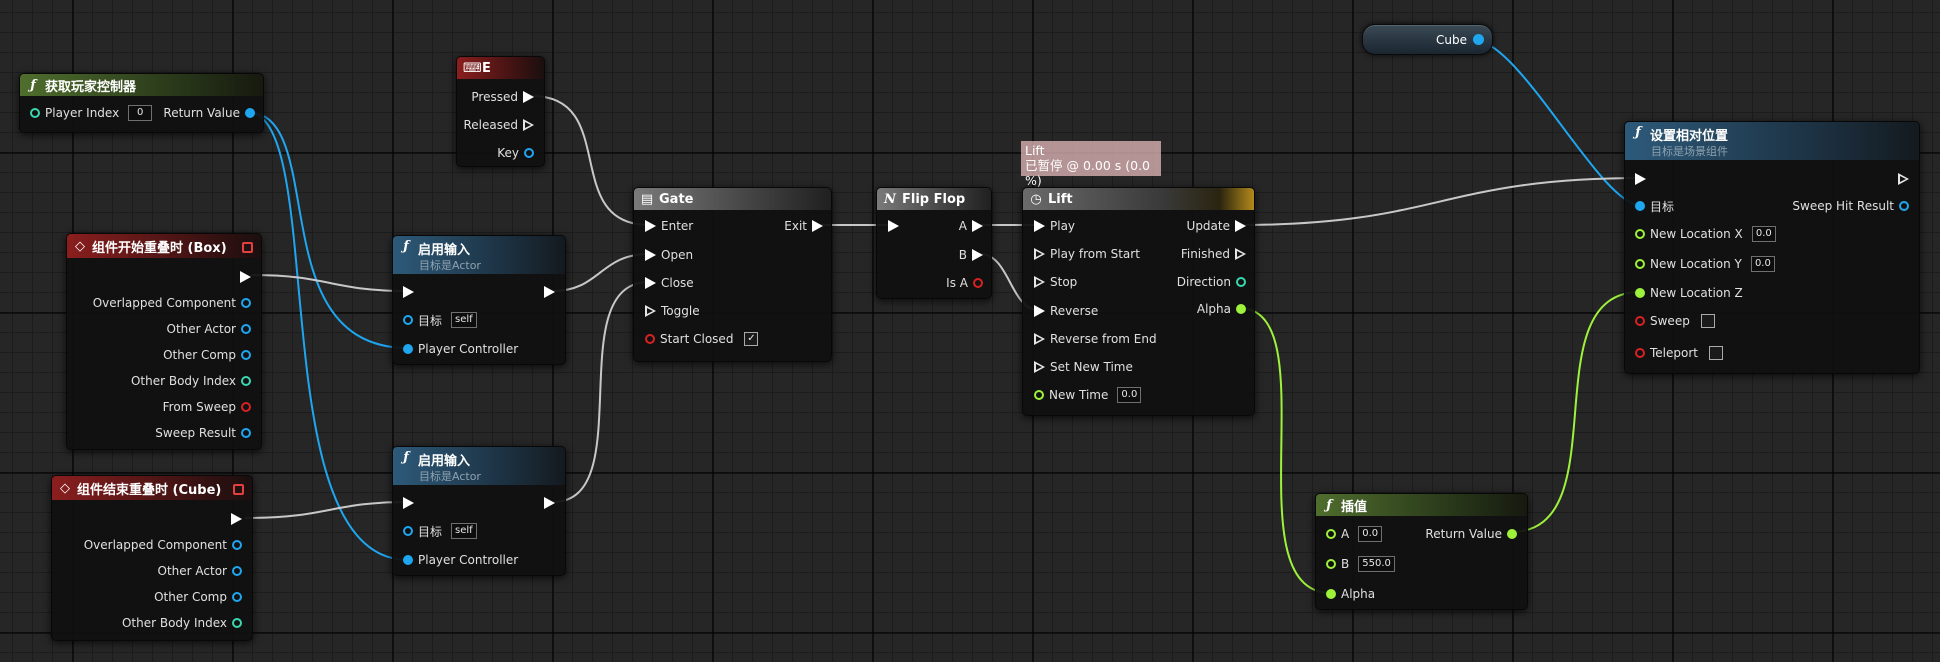  Describe the element at coordinates (444, 461) in the screenshot. I see `node-title: 启用输入` at that location.